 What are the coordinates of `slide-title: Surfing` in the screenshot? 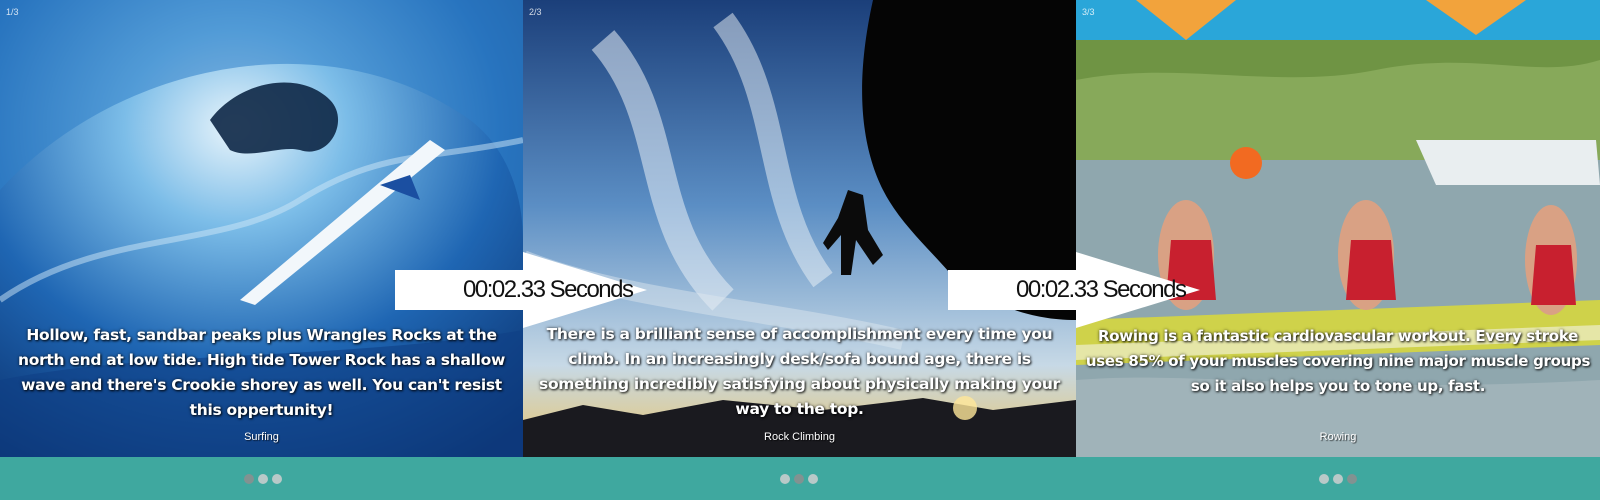 It's located at (261, 437).